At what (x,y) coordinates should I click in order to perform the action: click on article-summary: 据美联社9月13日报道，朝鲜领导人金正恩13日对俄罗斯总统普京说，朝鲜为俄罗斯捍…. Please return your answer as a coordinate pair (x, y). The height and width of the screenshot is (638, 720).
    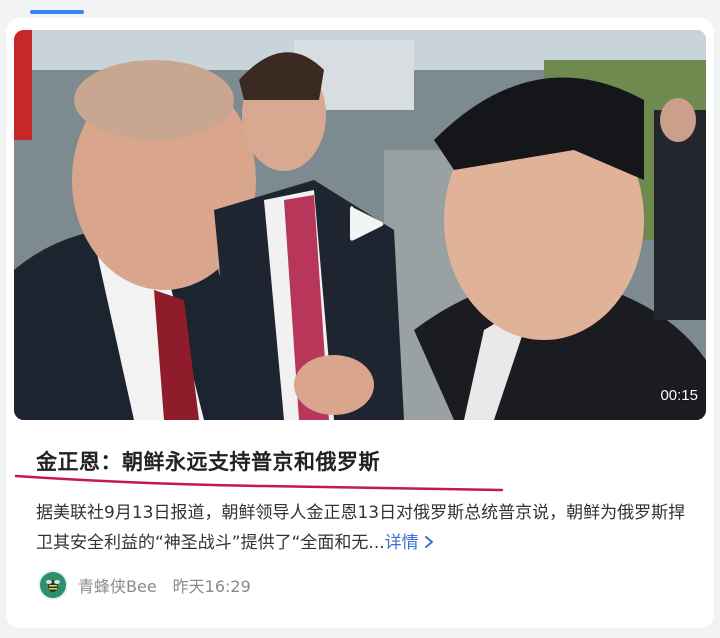
    Looking at the image, I should click on (364, 528).